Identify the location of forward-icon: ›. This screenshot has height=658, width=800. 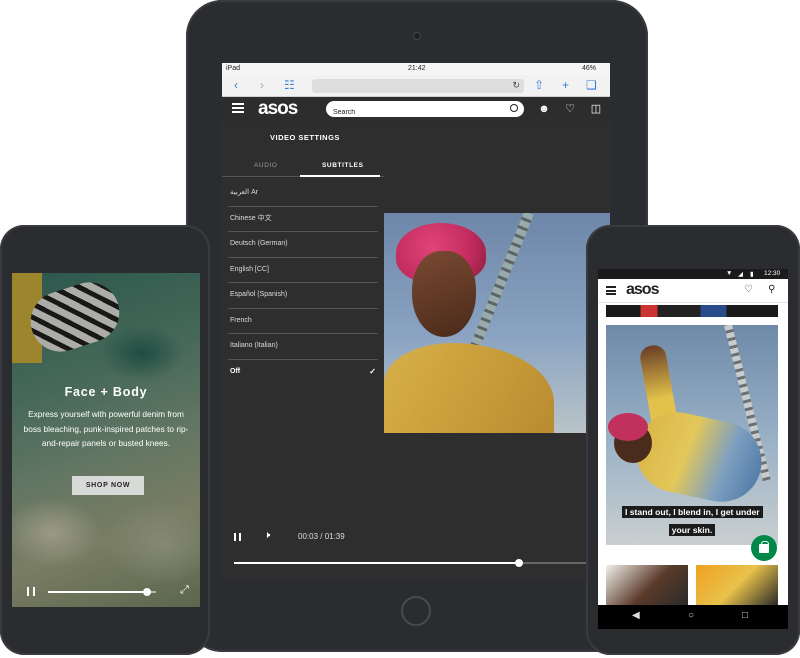
(262, 85).